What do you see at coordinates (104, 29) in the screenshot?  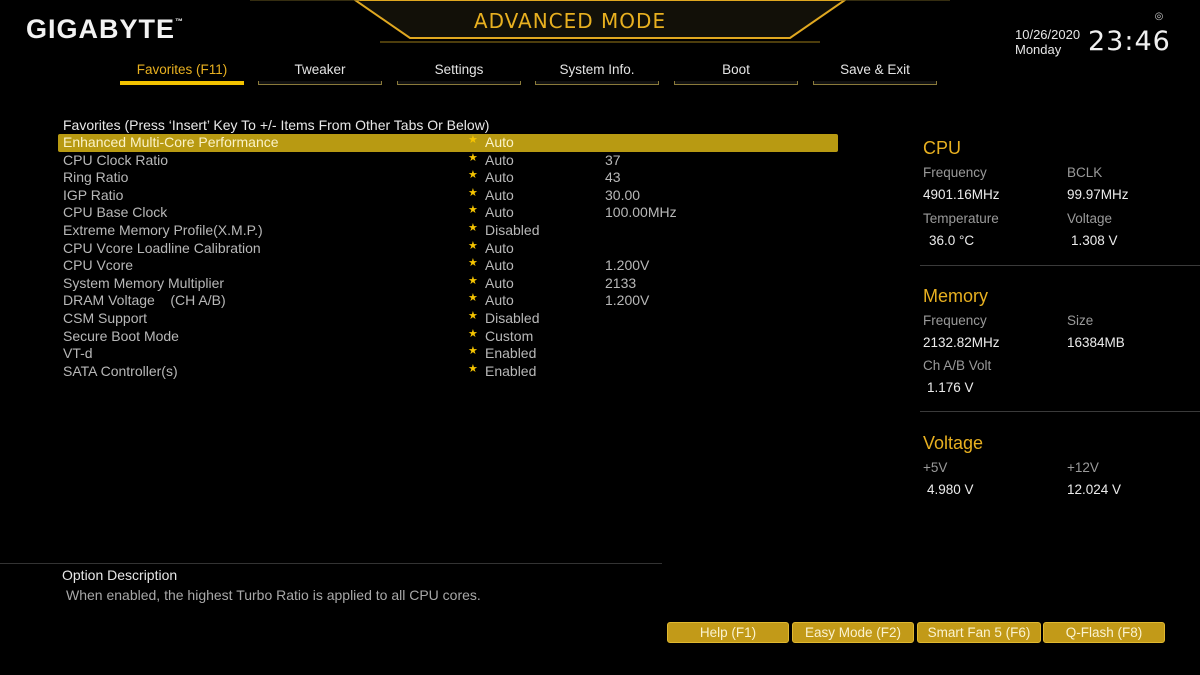 I see `gigabyte-logo: GIGABYTE™` at bounding box center [104, 29].